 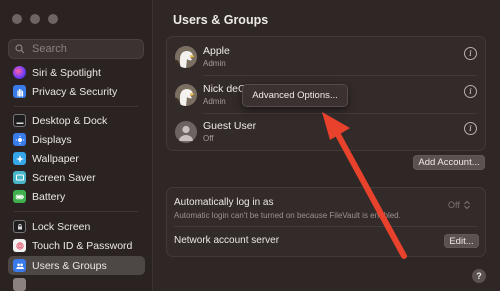 I want to click on window-controls, so click(x=35, y=19).